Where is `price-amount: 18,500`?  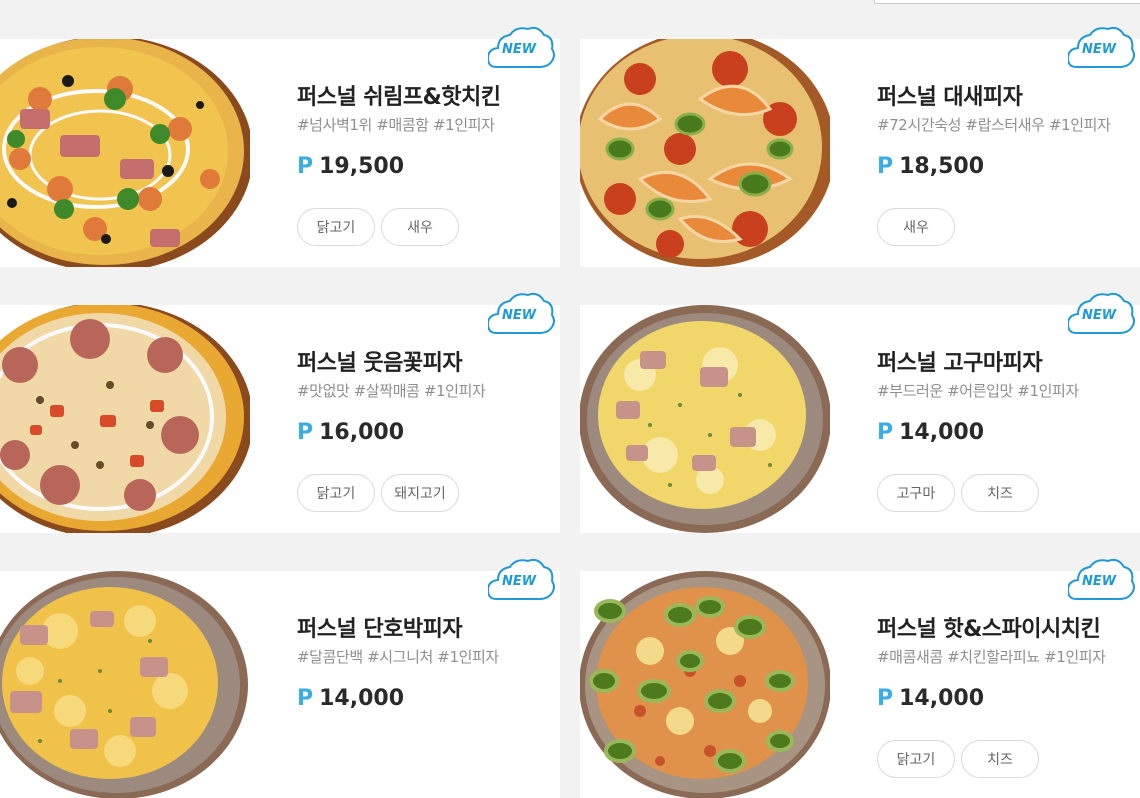
price-amount: 18,500 is located at coordinates (942, 166).